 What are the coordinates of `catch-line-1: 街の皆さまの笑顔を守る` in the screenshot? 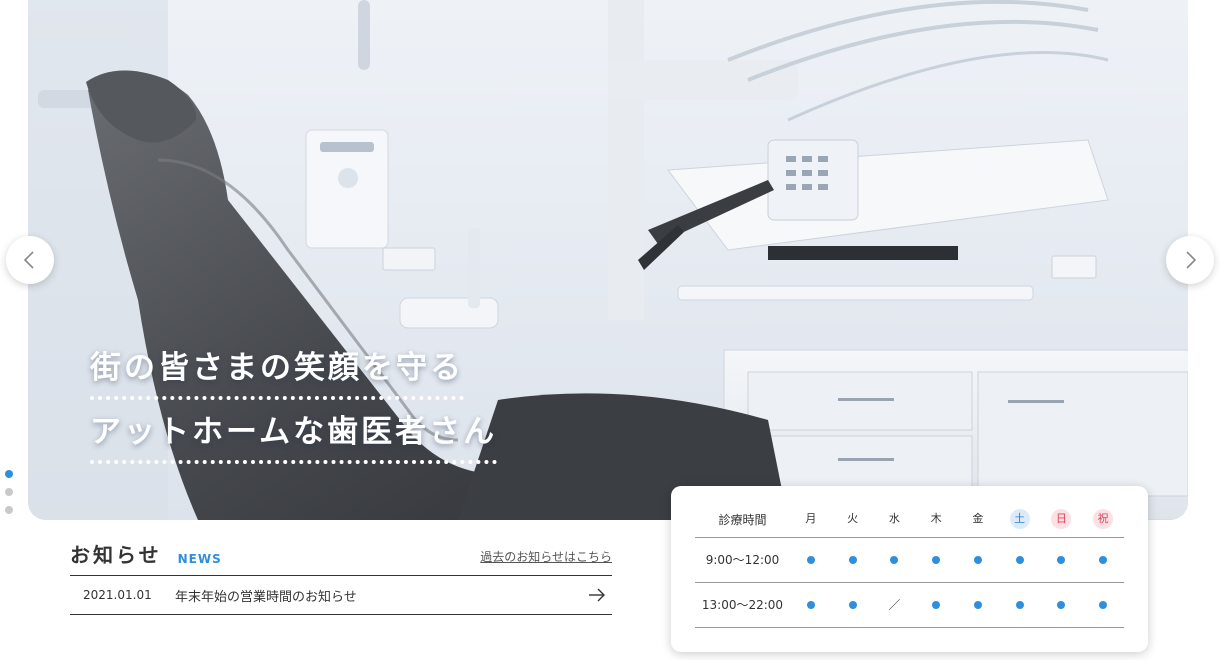 It's located at (277, 374).